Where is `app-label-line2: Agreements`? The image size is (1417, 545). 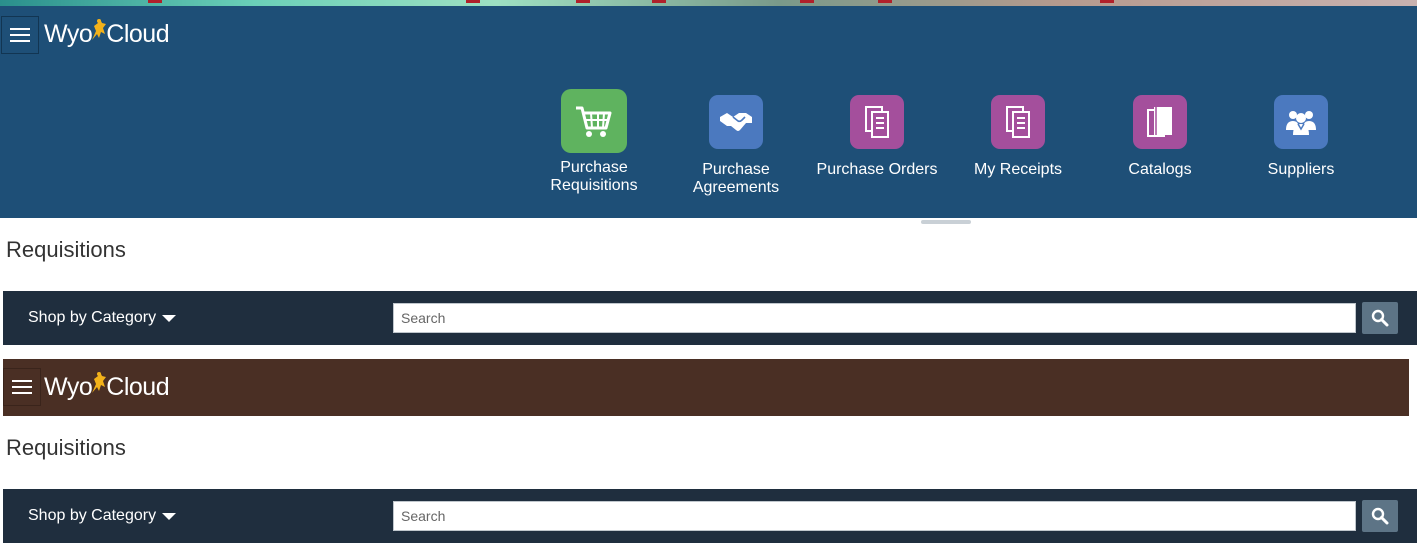 app-label-line2: Agreements is located at coordinates (736, 187).